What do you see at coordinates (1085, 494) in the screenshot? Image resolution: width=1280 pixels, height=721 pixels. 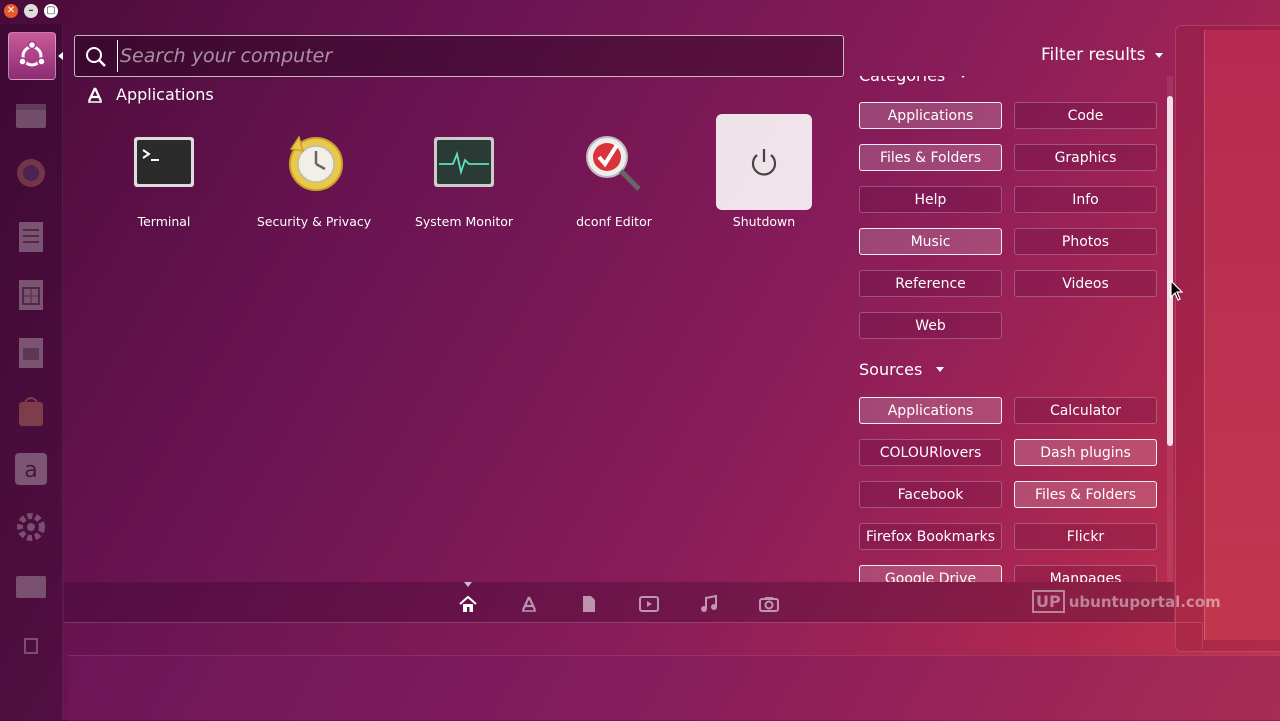 I see `source-files-folders: Files & Folders` at bounding box center [1085, 494].